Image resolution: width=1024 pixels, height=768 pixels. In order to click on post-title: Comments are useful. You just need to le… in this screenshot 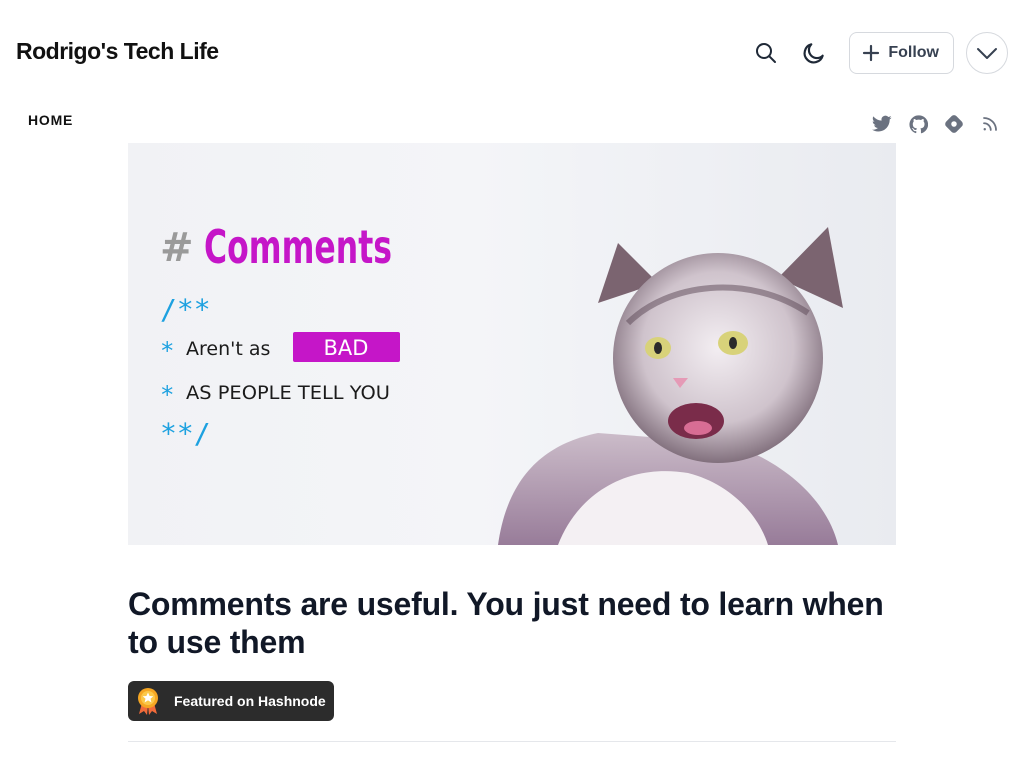, I will do `click(506, 623)`.